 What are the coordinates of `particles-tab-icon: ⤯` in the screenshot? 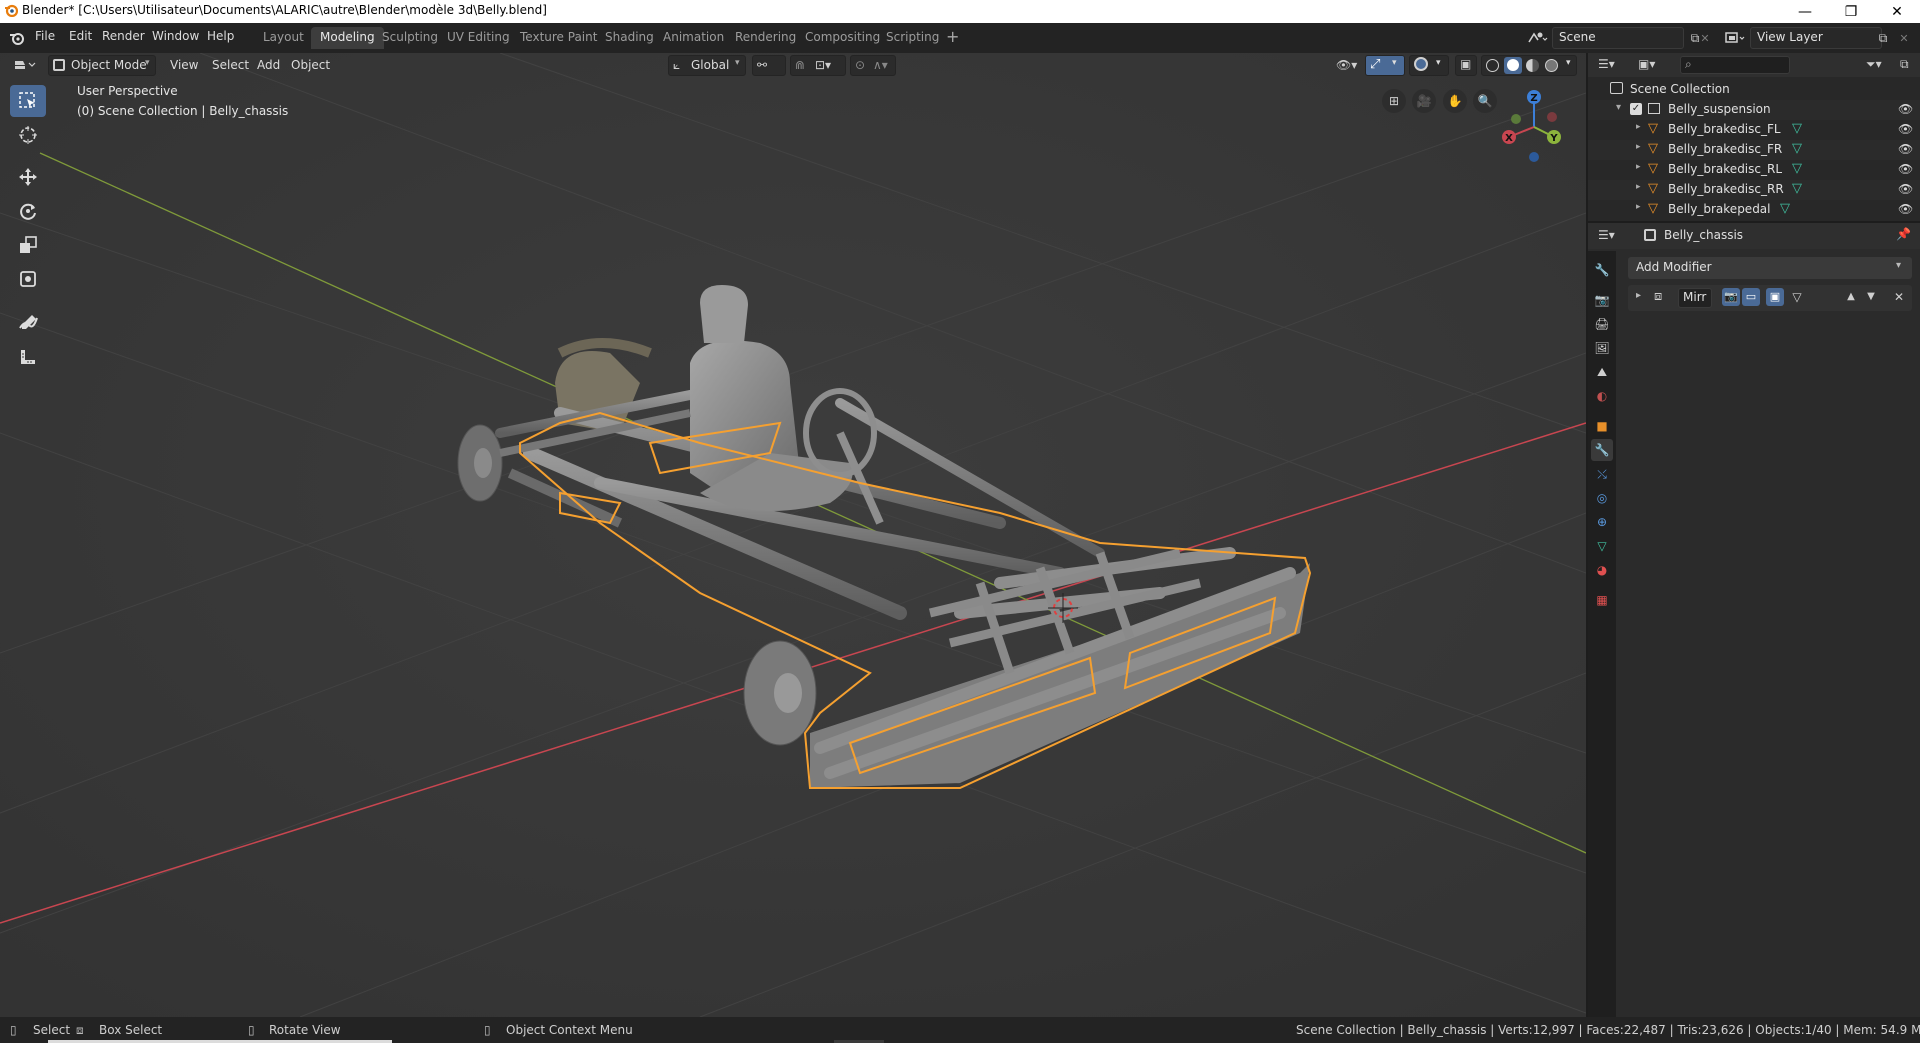 It's located at (1602, 474).